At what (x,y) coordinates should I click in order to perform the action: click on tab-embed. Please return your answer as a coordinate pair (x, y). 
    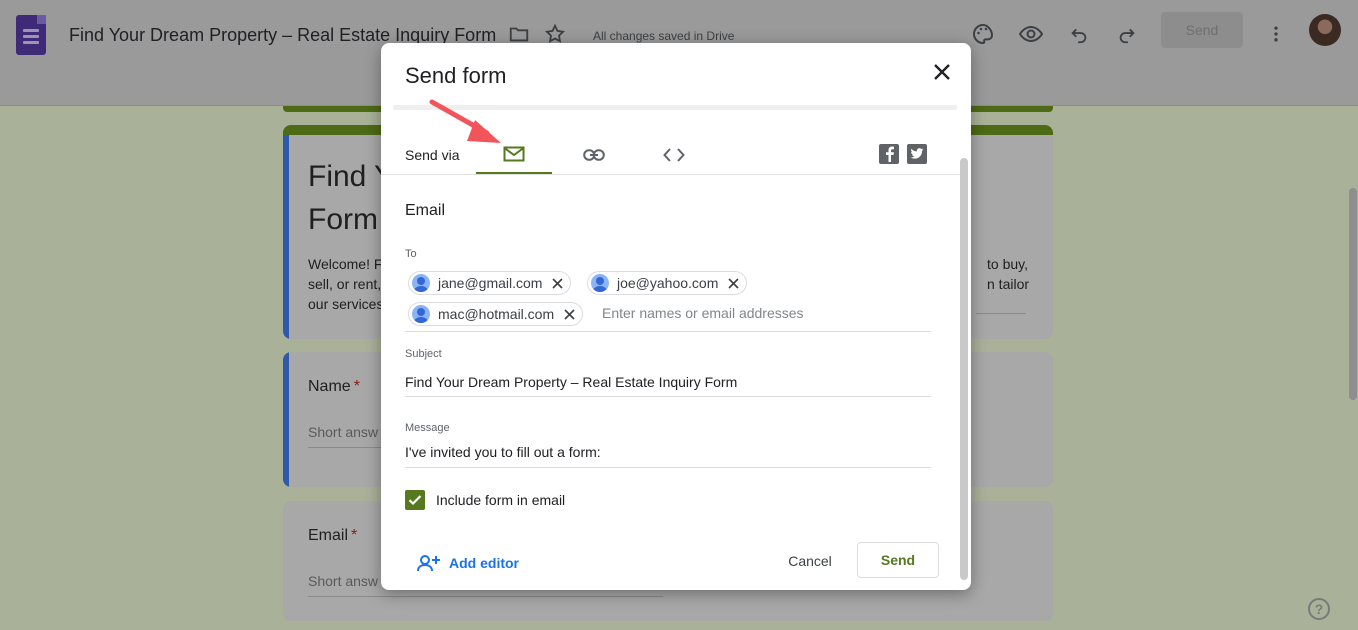
    Looking at the image, I should click on (674, 155).